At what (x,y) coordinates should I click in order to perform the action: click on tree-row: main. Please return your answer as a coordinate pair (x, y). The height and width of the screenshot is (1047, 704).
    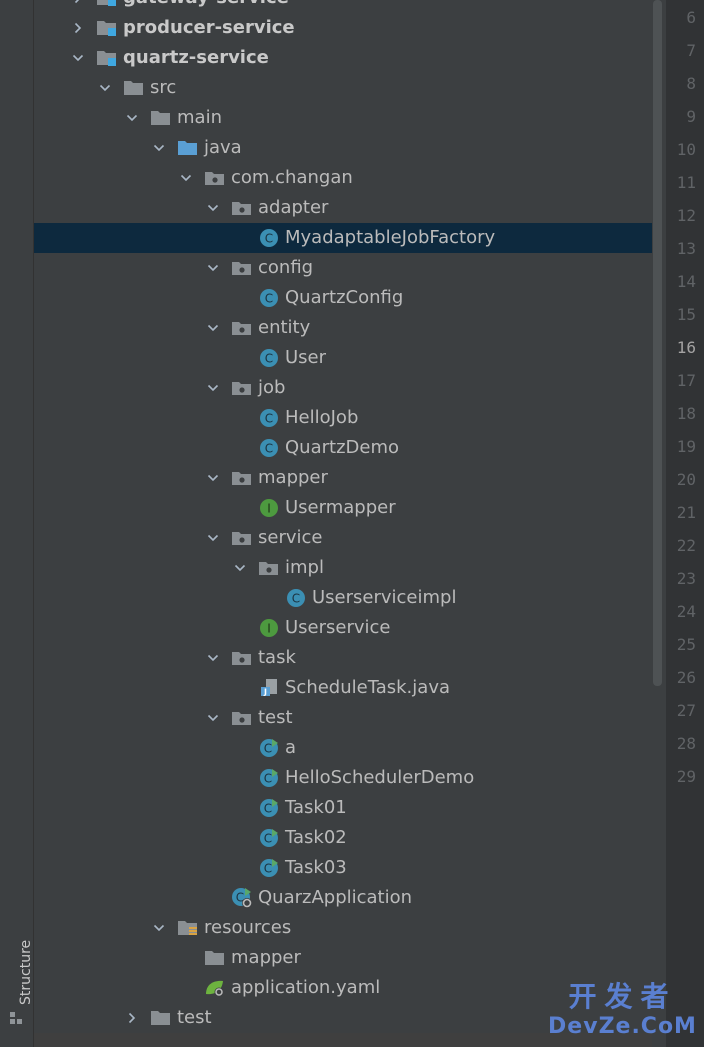
    Looking at the image, I should click on (343, 118).